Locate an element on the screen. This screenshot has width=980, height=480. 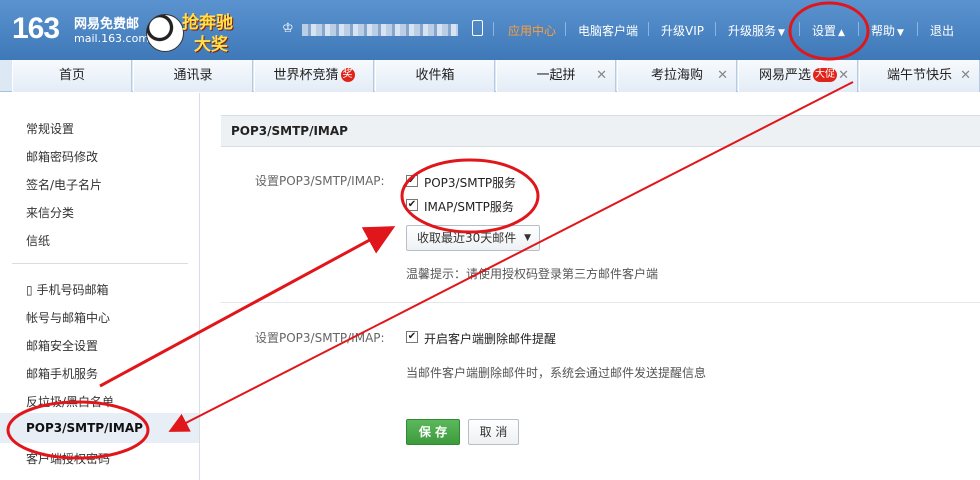
fetch-range-select: 收取最近30天邮件 ▼ is located at coordinates (473, 238).